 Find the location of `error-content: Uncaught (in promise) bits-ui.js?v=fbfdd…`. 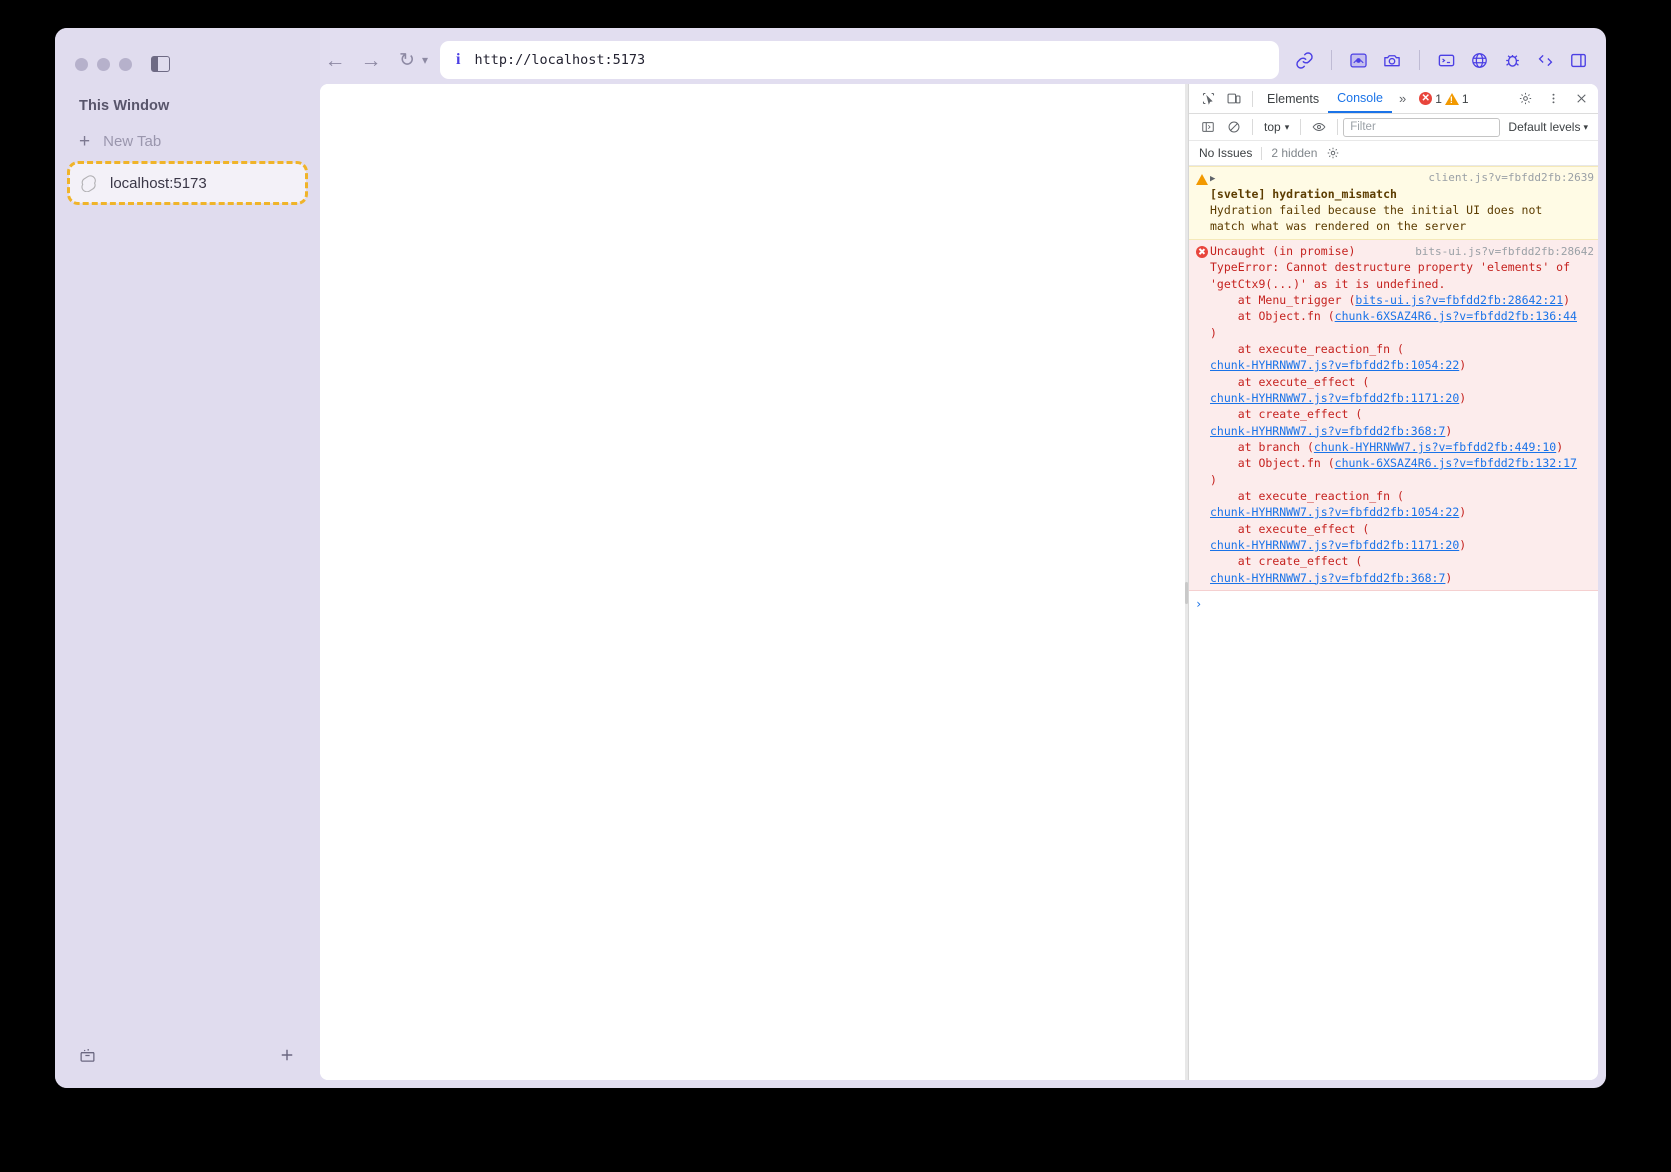

error-content: Uncaught (in promise) bits-ui.js?v=fbfdd… is located at coordinates (1402, 414).